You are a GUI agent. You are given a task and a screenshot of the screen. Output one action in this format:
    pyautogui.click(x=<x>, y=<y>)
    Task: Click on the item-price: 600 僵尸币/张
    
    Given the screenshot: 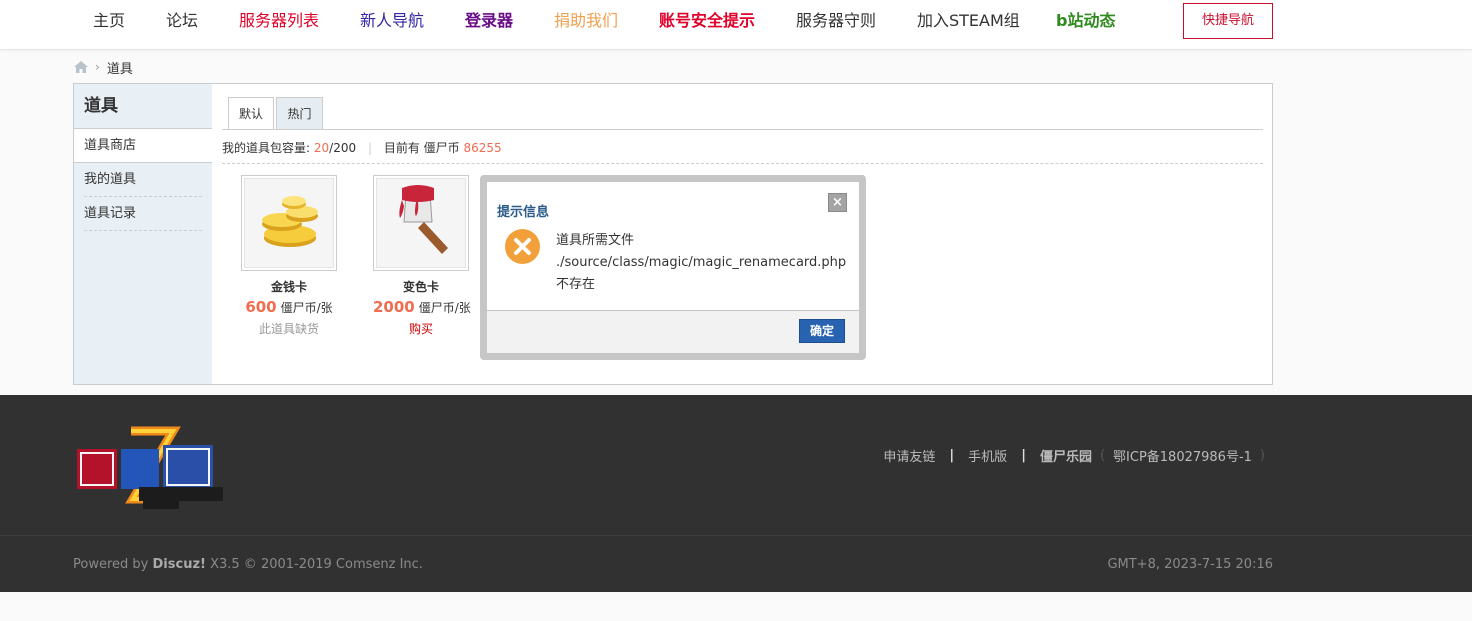 What is the action you would take?
    pyautogui.click(x=289, y=307)
    